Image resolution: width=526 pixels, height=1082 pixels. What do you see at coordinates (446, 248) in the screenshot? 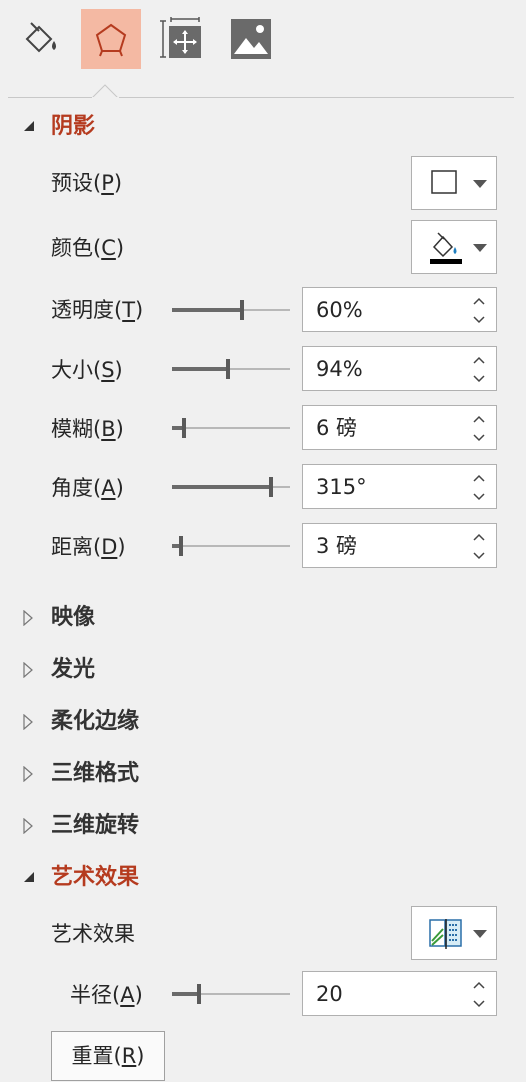
I see `paint-bucket-icon` at bounding box center [446, 248].